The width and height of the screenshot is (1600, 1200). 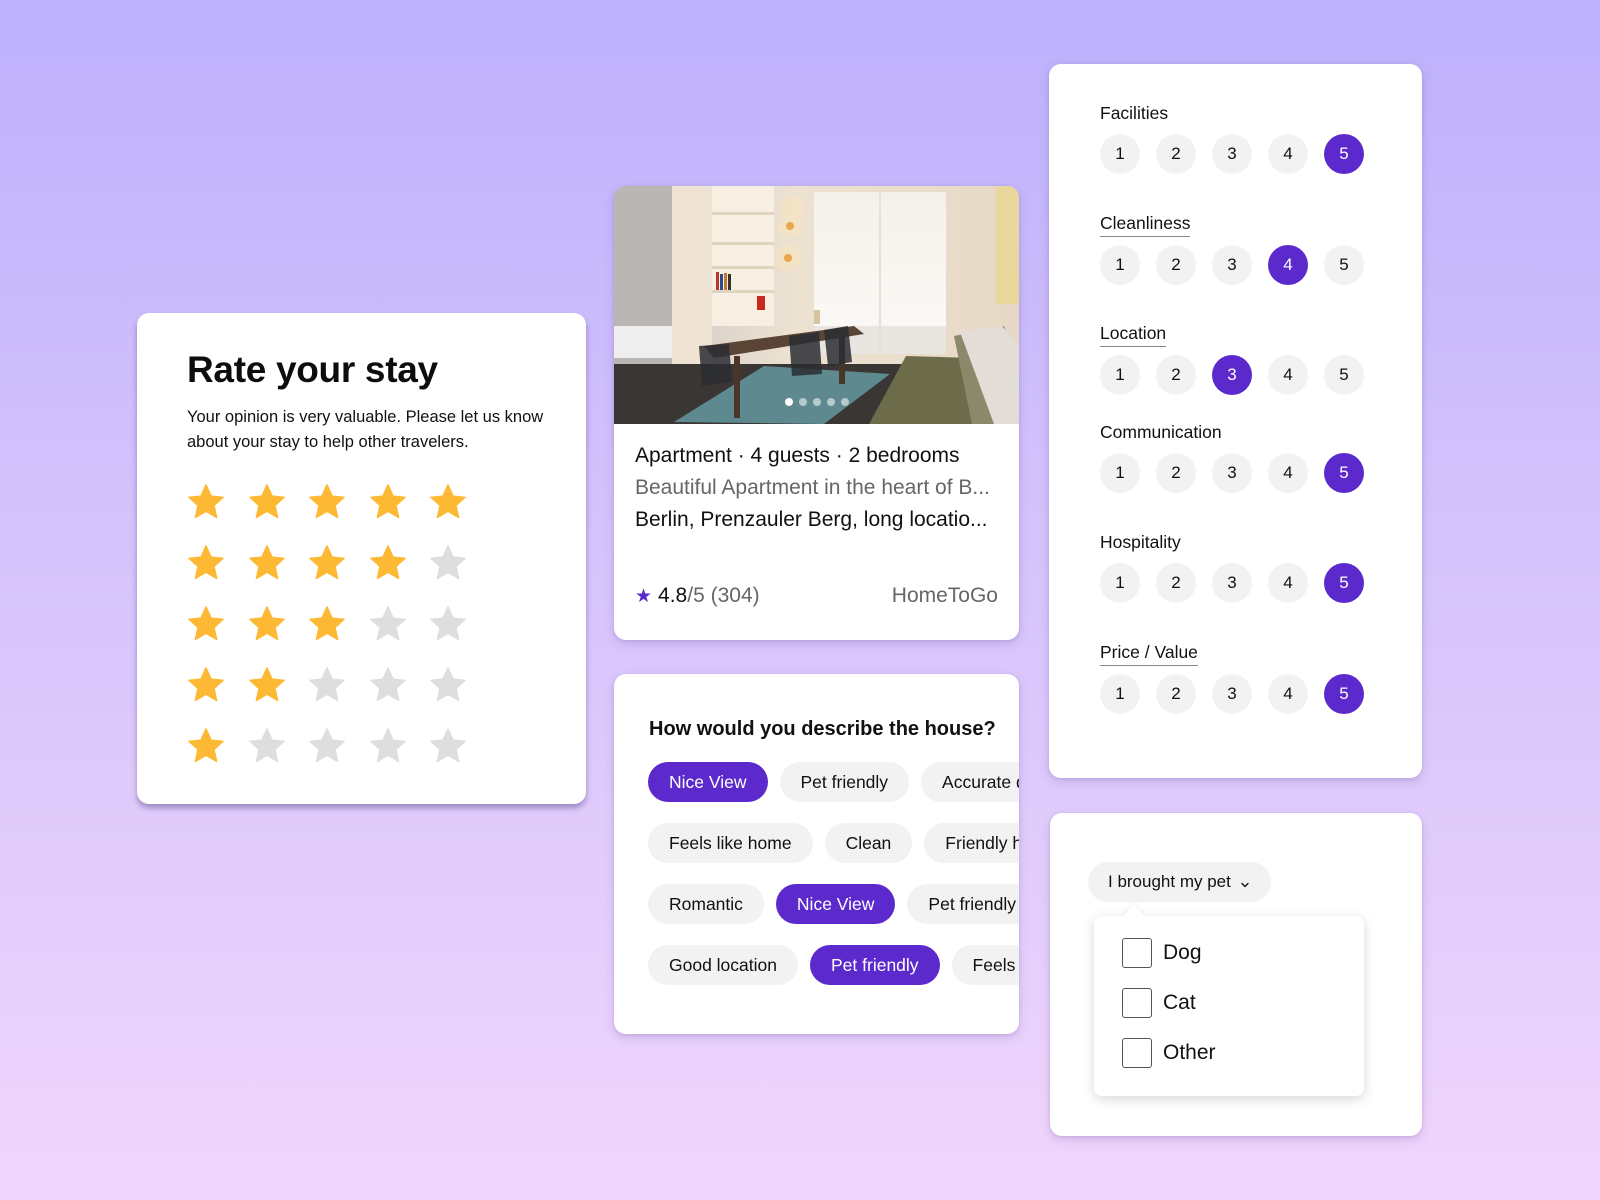 I want to click on chevron-down-icon, so click(x=1245, y=882).